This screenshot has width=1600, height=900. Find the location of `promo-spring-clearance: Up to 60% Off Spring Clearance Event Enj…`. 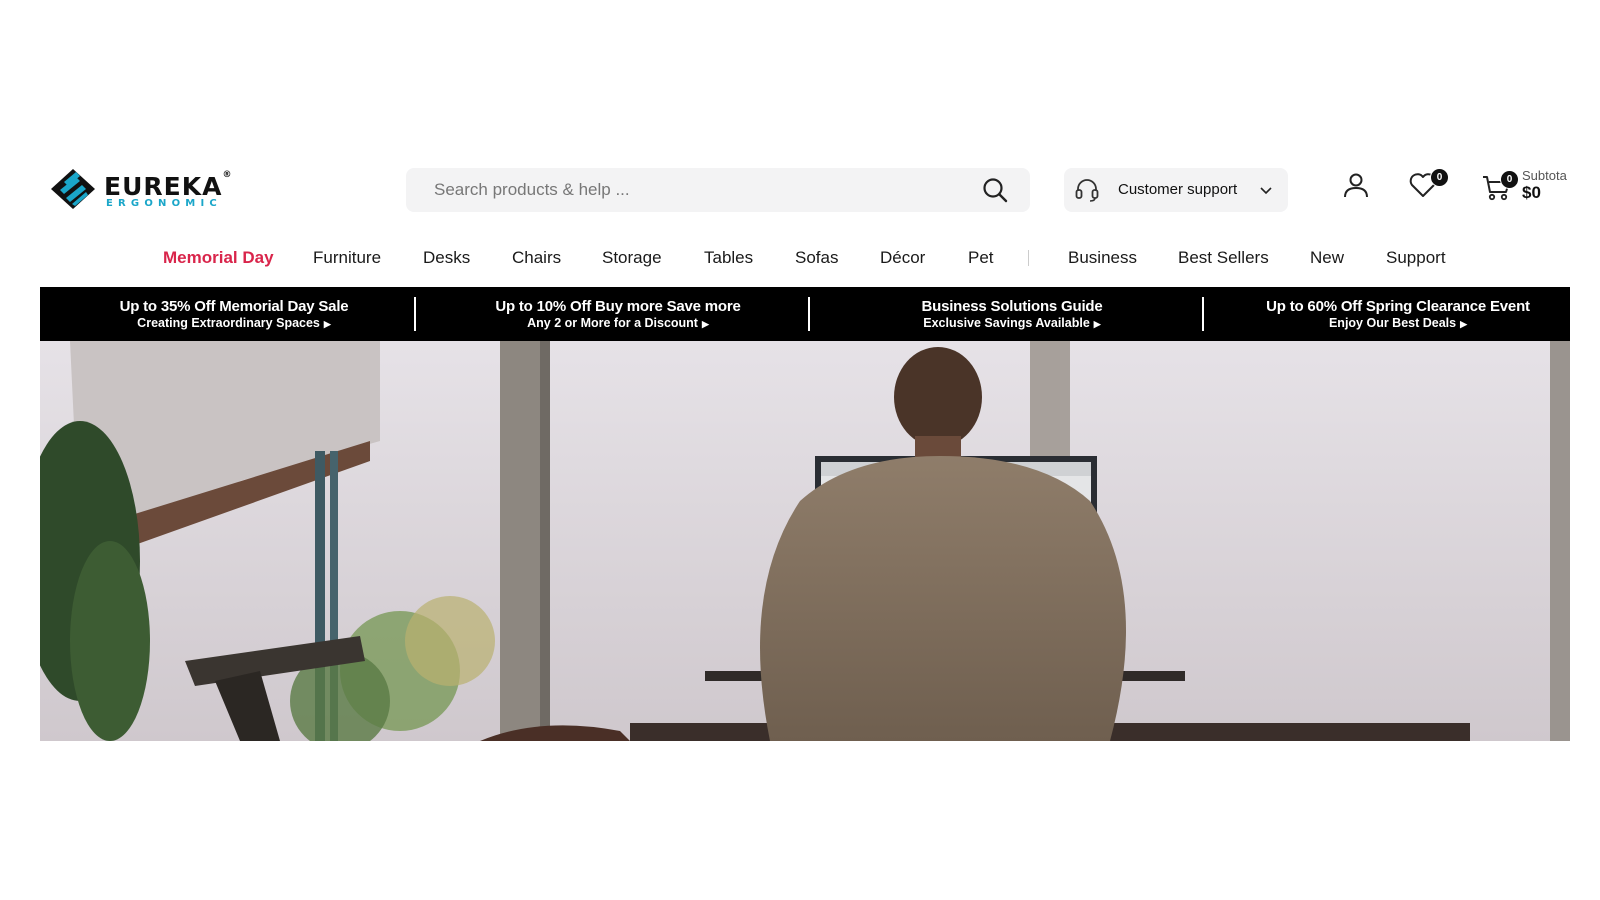

promo-spring-clearance: Up to 60% Off Spring Clearance Event Enj… is located at coordinates (1398, 314).